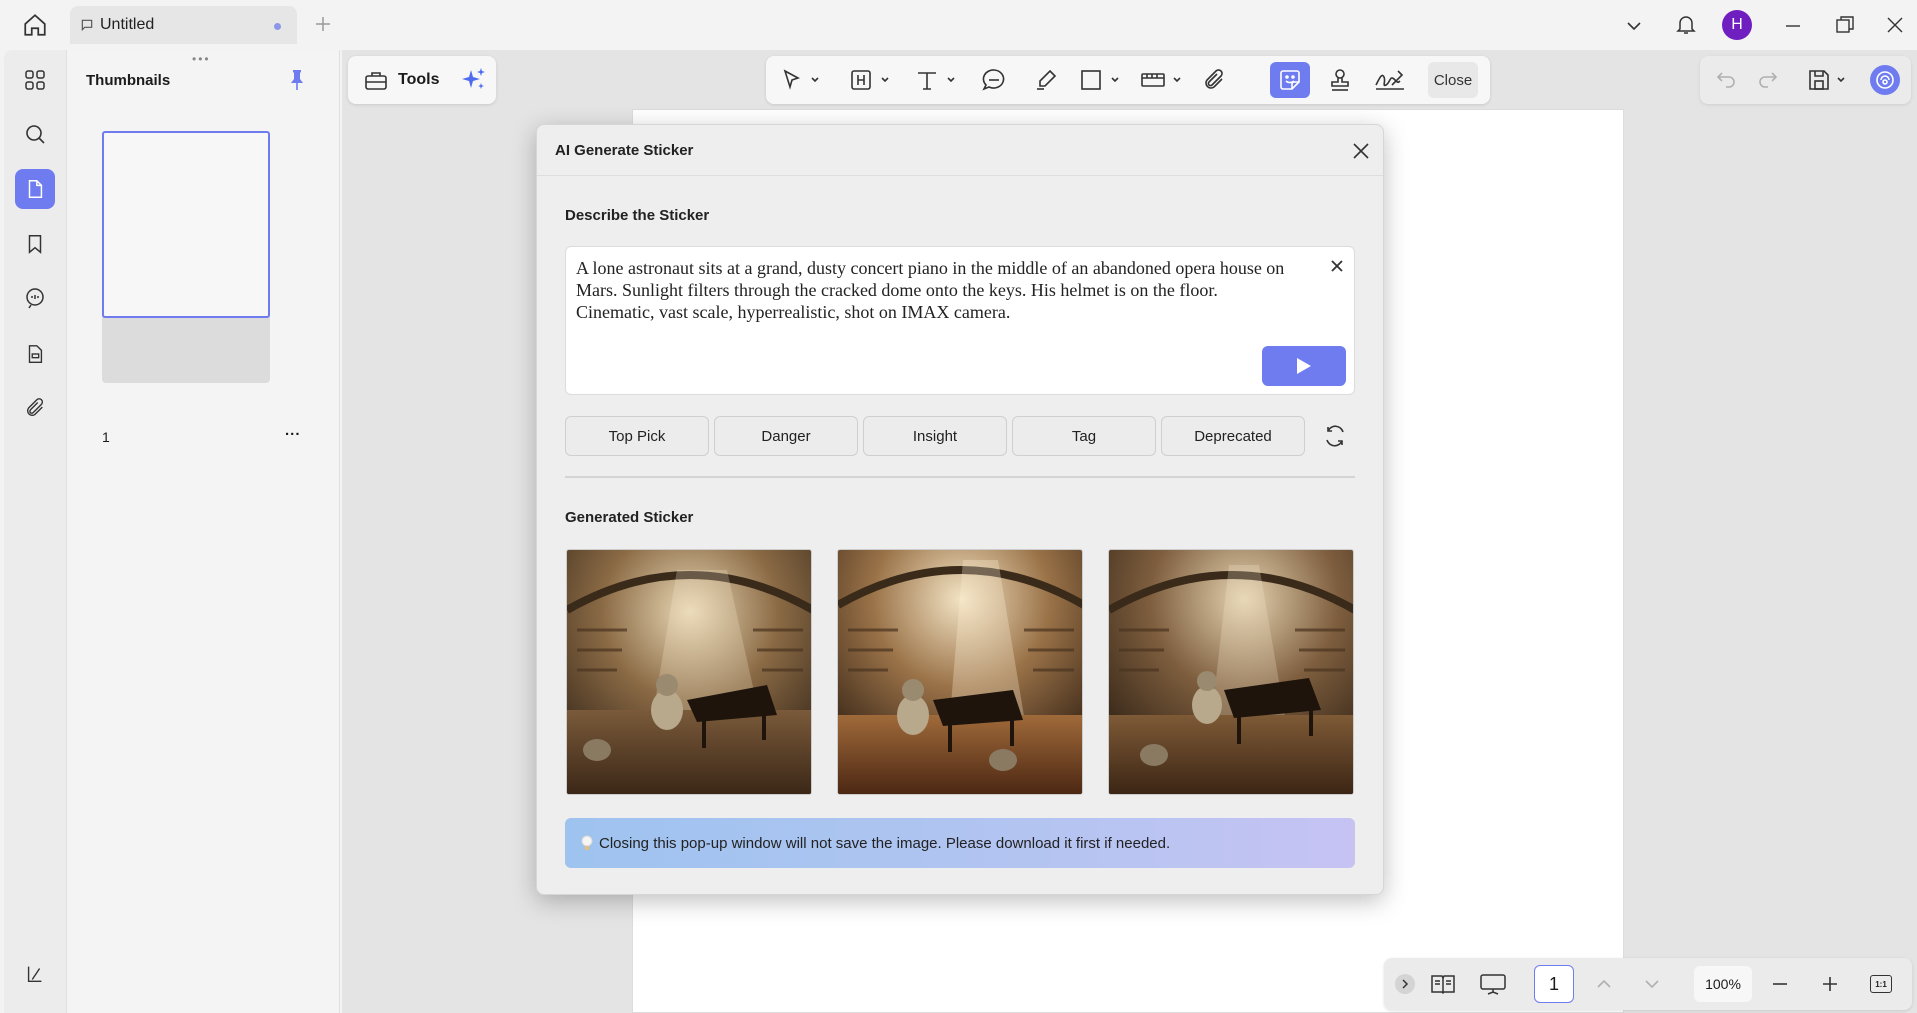 The width and height of the screenshot is (1917, 1013). Describe the element at coordinates (960, 175) in the screenshot. I see `dialog-divider` at that location.